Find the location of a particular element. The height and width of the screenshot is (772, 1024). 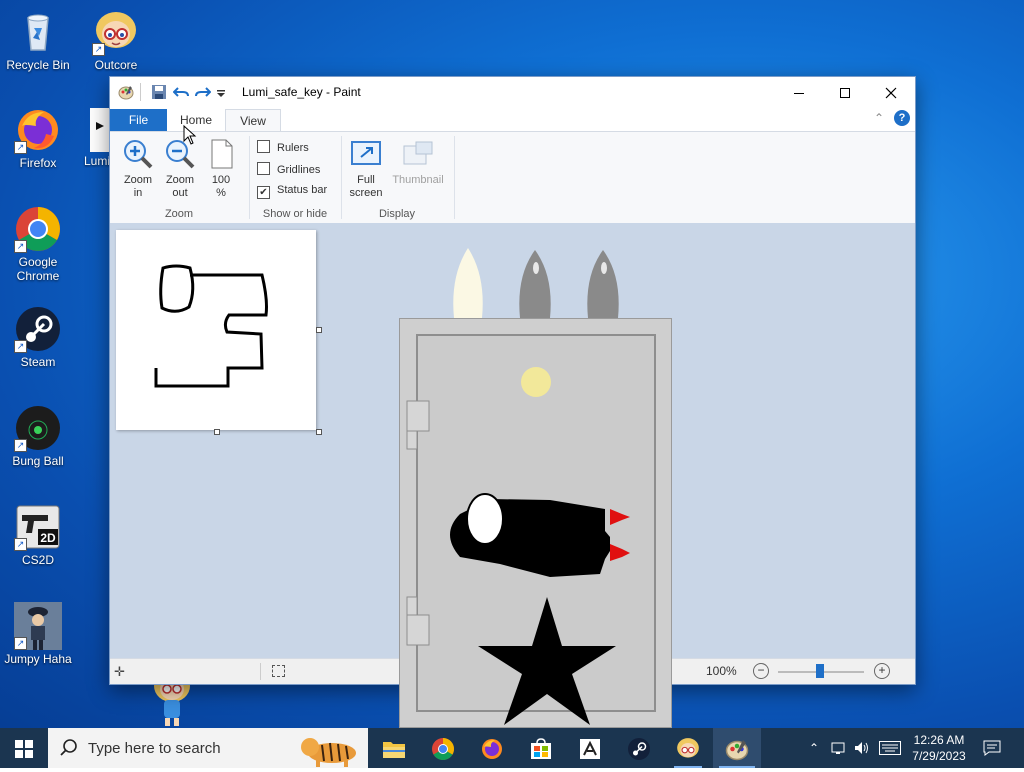

zoom-out-button: Zoom out is located at coordinates (180, 169).